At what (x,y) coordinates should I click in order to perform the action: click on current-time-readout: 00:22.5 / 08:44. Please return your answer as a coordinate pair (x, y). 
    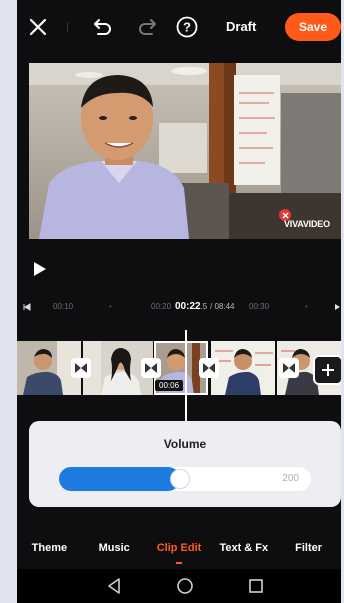
    Looking at the image, I should click on (205, 306).